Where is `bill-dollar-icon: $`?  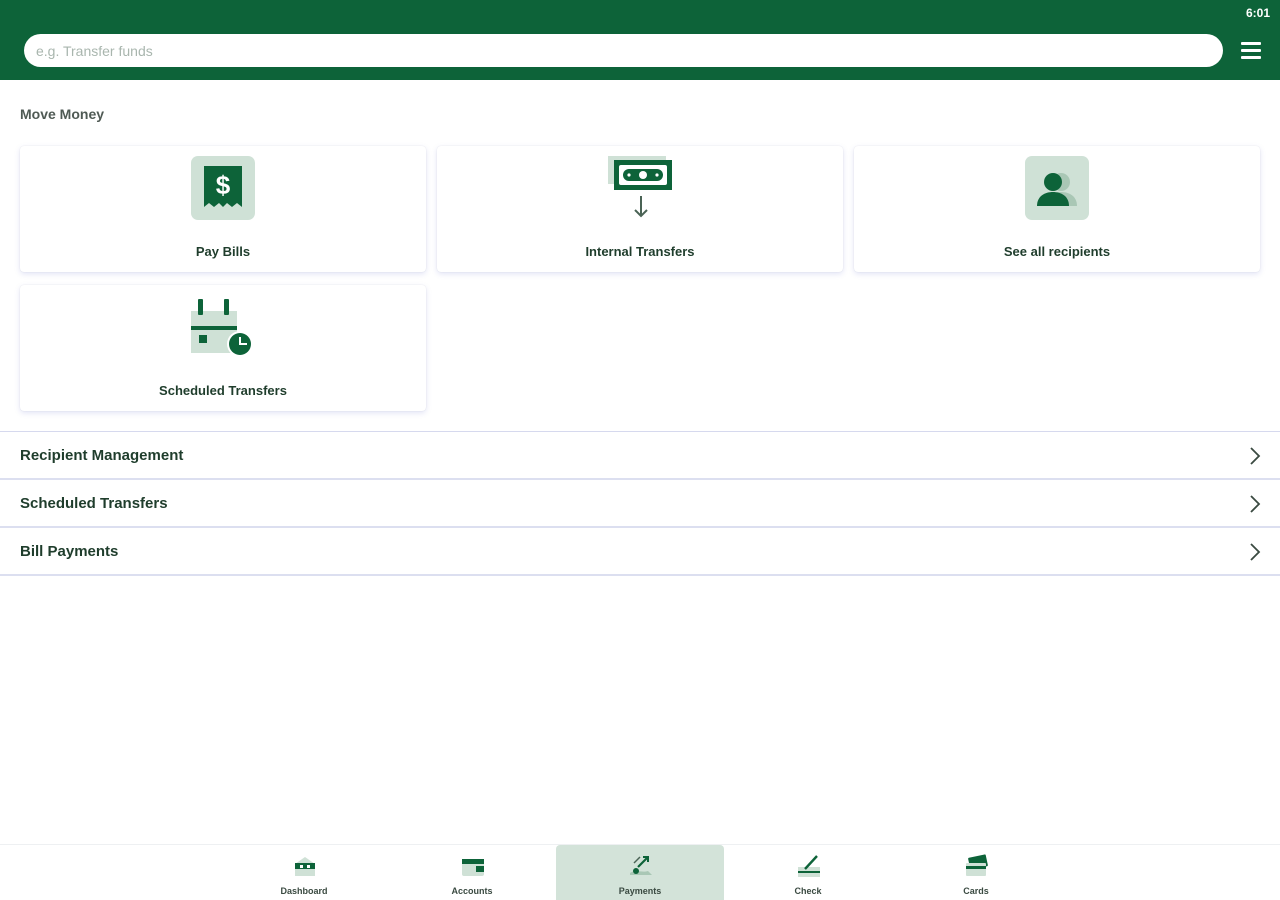 bill-dollar-icon: $ is located at coordinates (223, 188).